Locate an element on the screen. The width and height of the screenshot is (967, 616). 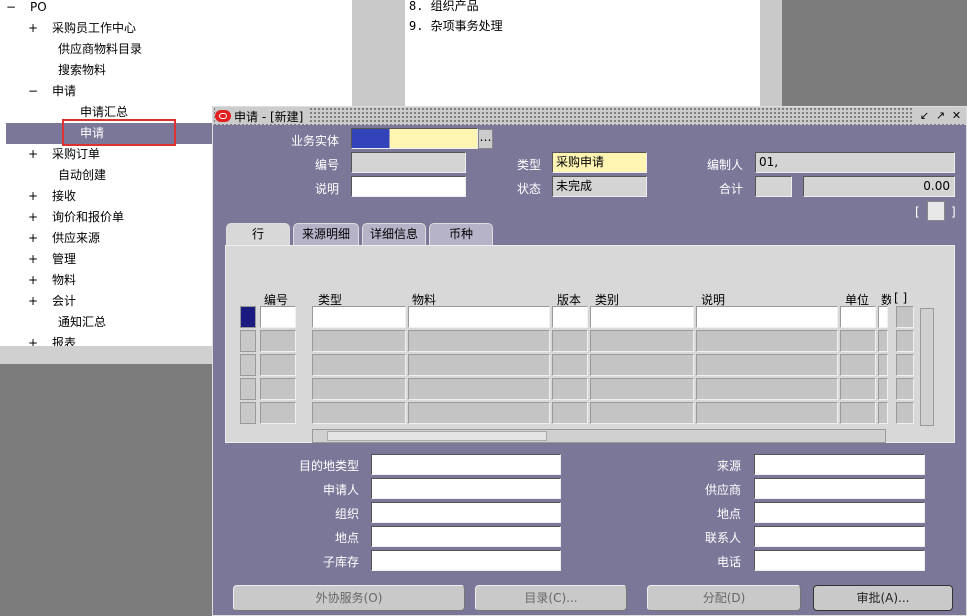
status-field: 未完成 is located at coordinates (599, 186).